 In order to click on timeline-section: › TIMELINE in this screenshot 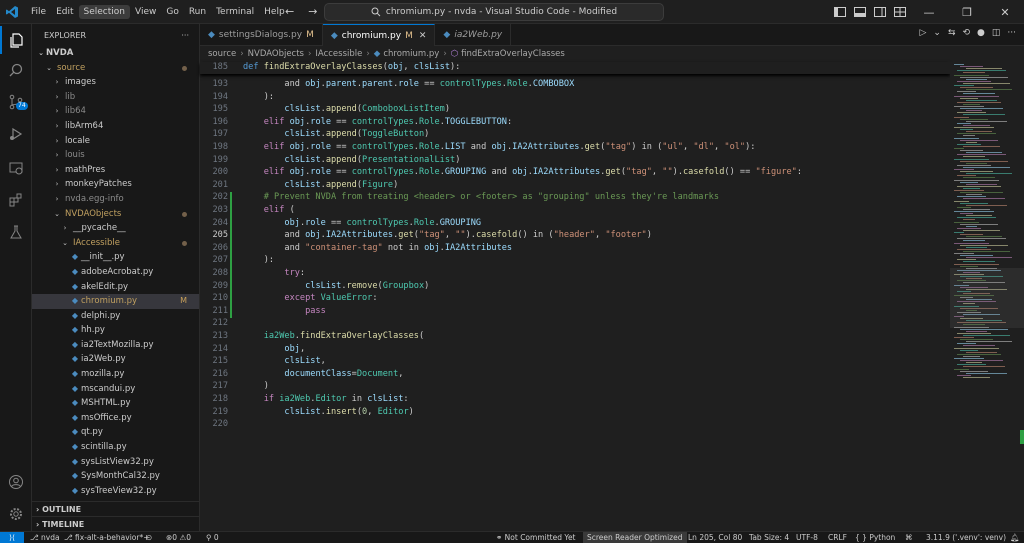, I will do `click(115, 523)`.